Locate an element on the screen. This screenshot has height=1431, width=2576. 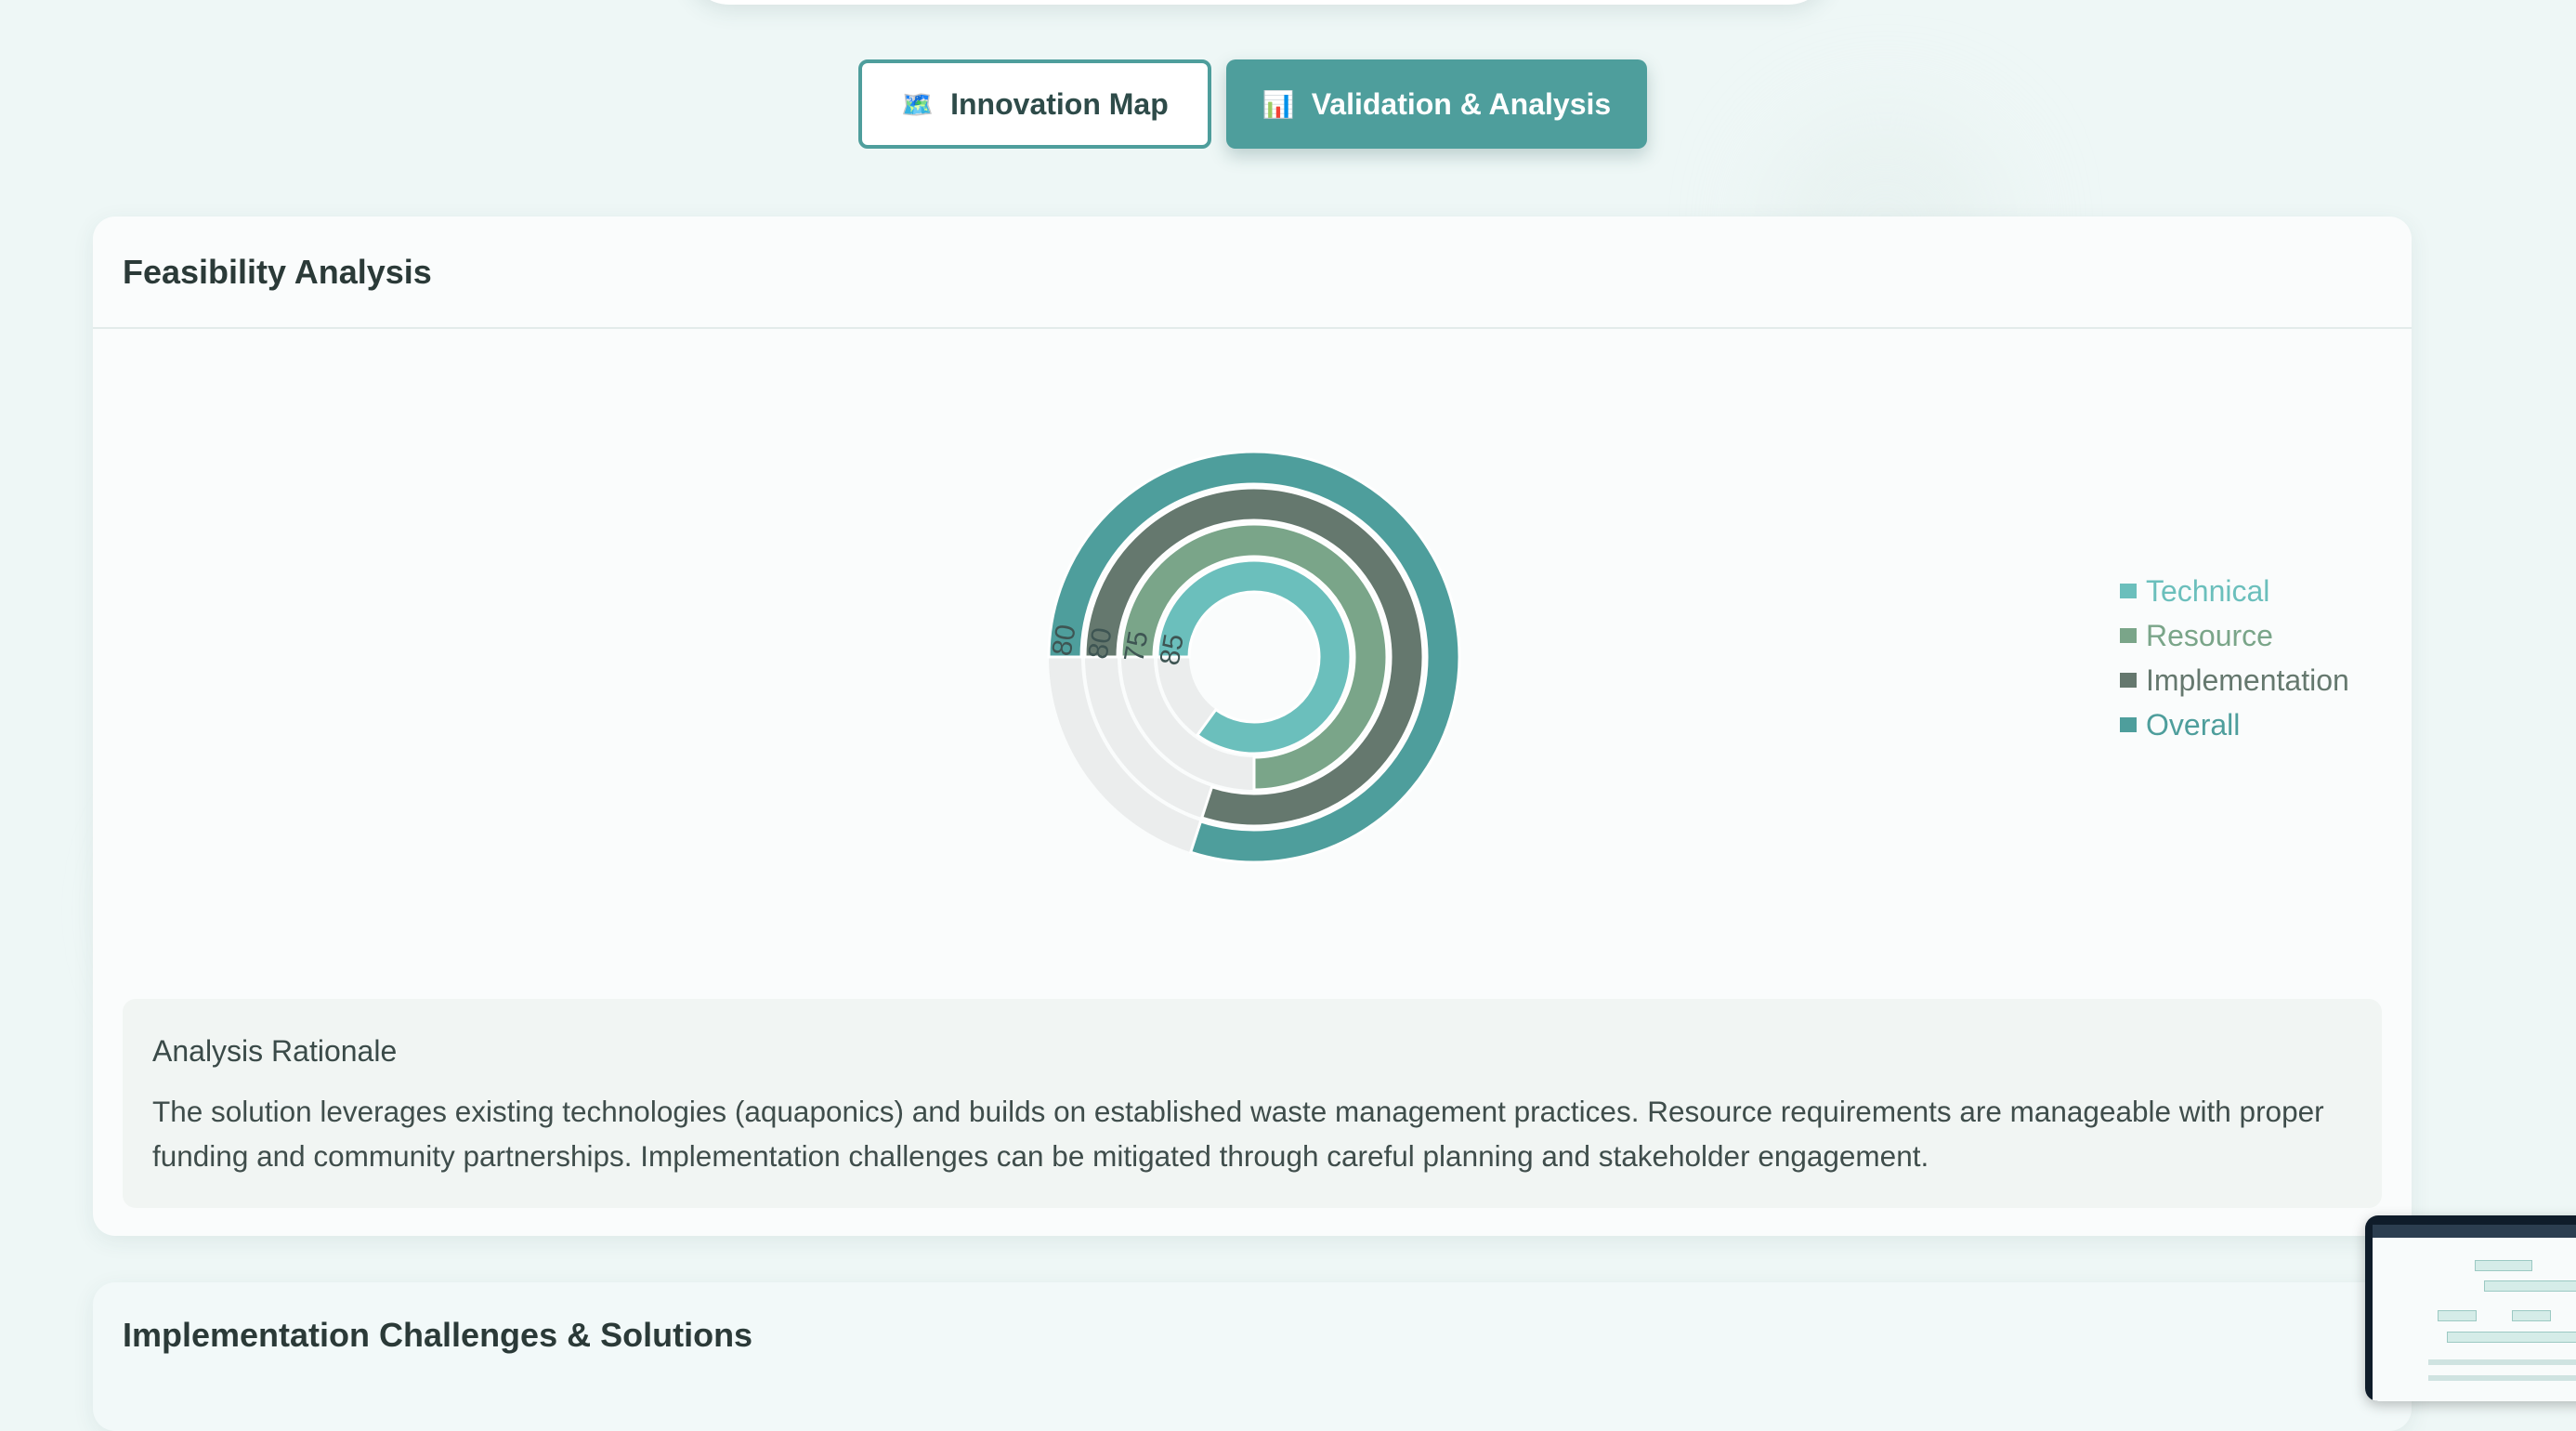
screen-preview-thumbnail is located at coordinates (2471, 1308).